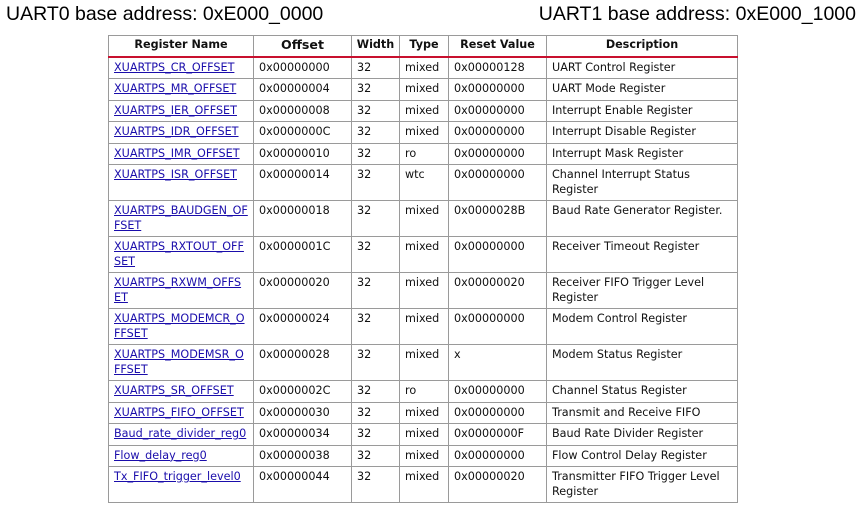 The height and width of the screenshot is (532, 862). What do you see at coordinates (181, 46) in the screenshot?
I see `column-header-register-name: Register Name` at bounding box center [181, 46].